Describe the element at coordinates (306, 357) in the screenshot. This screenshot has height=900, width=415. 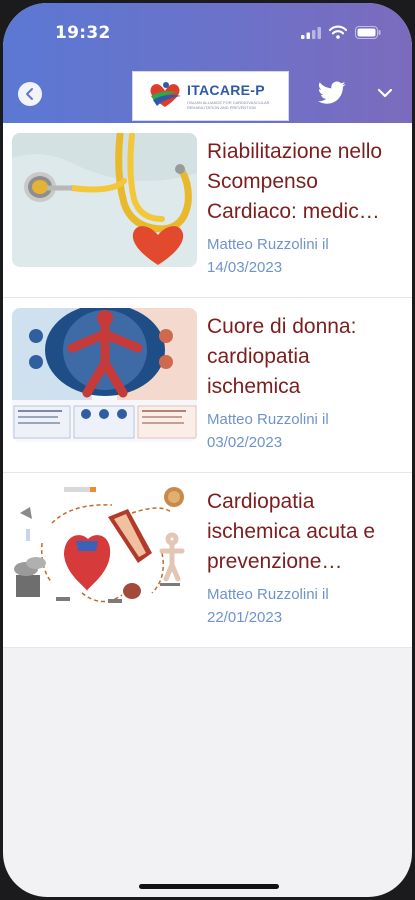
I see `article-title: Cuore di donna: cardiopatia ischemica` at that location.